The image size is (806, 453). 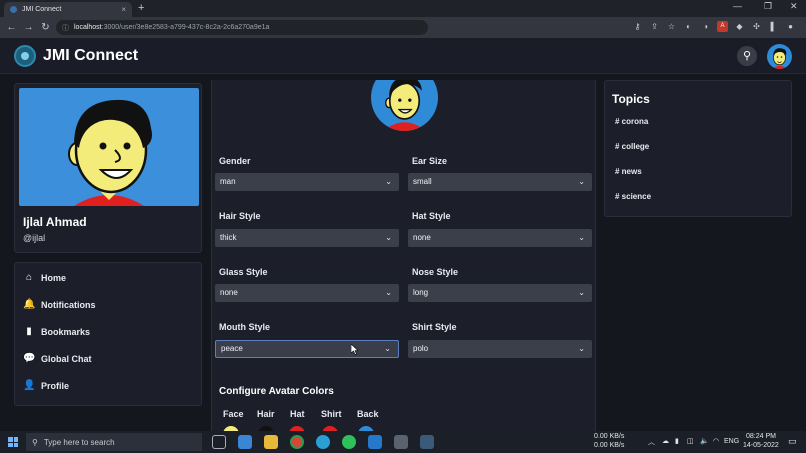 What do you see at coordinates (773, 26) in the screenshot?
I see `sidebar-icon: ▌` at bounding box center [773, 26].